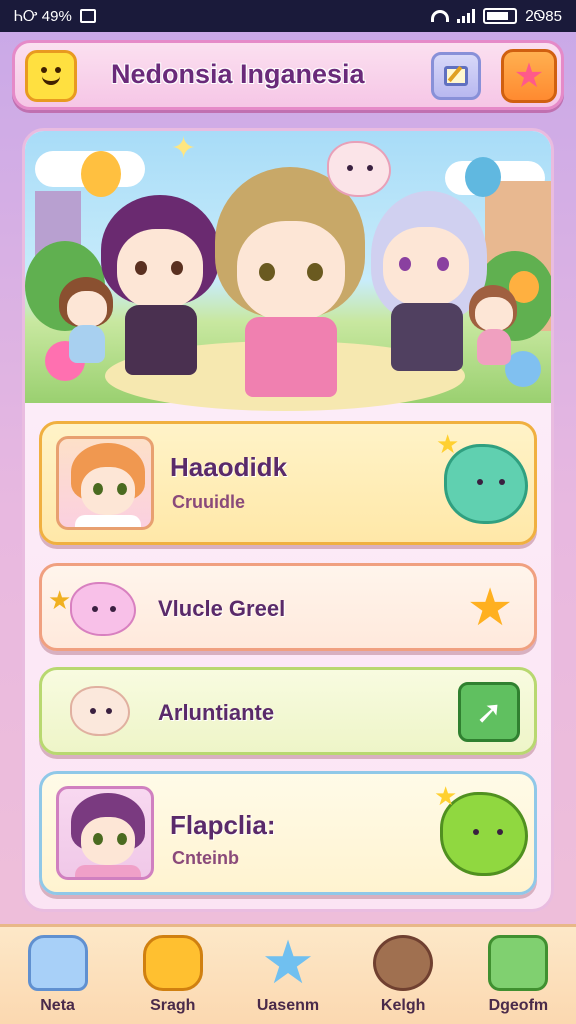  I want to click on nav-label: Dgeofm, so click(518, 1005).